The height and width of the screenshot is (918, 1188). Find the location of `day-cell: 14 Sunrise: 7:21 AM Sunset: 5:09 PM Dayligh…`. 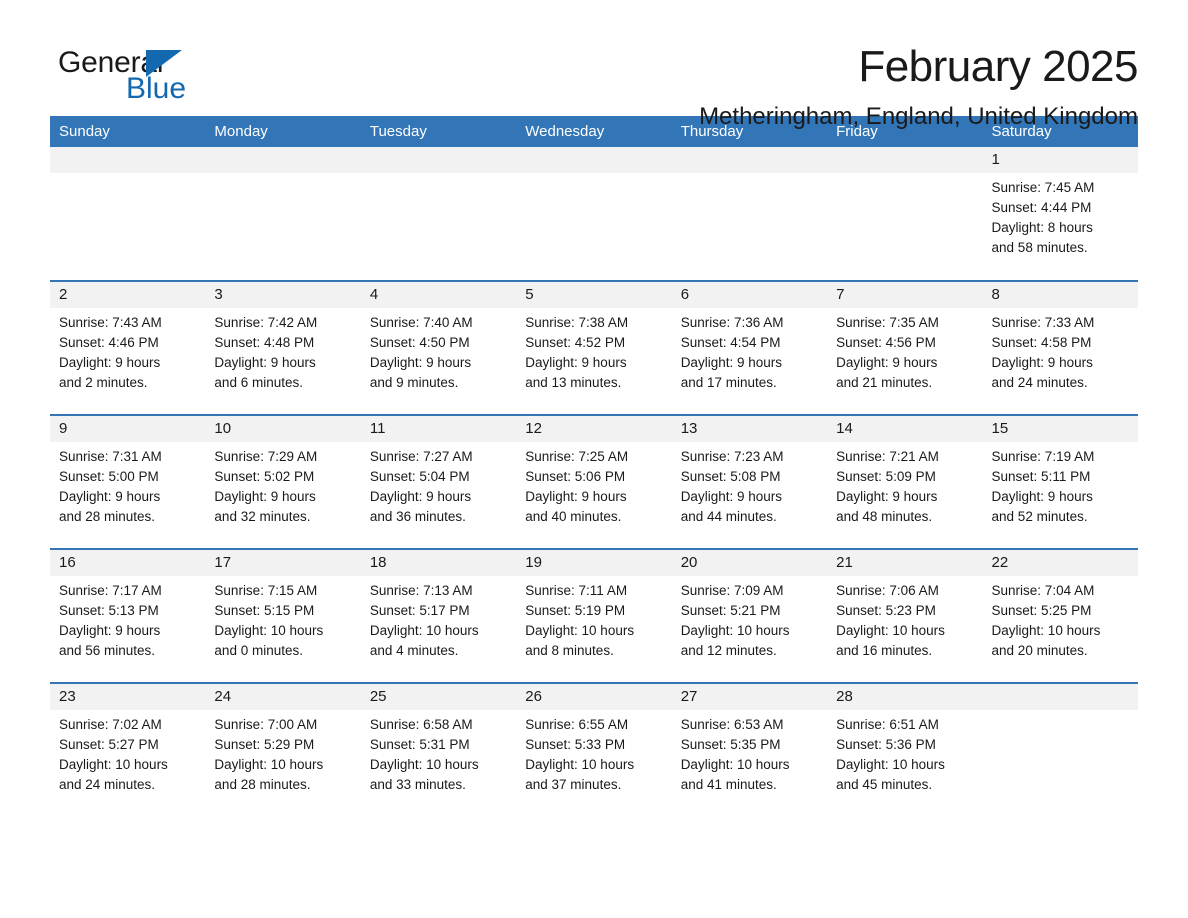

day-cell: 14 Sunrise: 7:21 AM Sunset: 5:09 PM Dayligh… is located at coordinates (905, 482).